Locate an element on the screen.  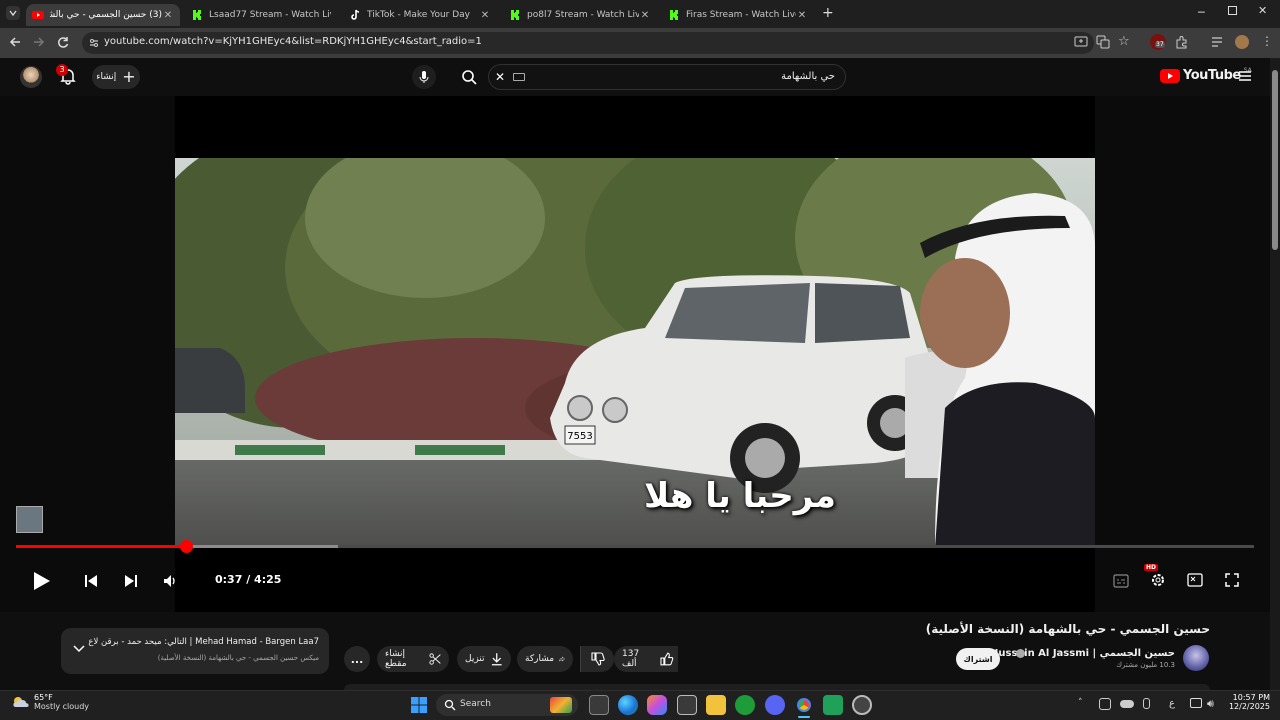
tiktok-icon is located at coordinates (355, 15).